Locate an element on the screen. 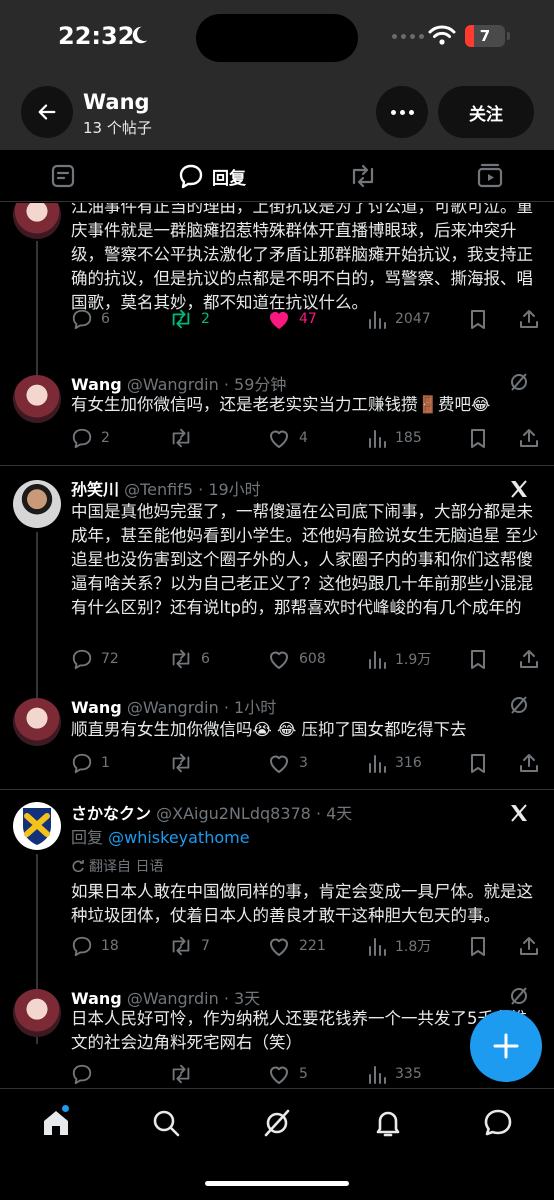 The height and width of the screenshot is (1200, 554). views-button: 2047 is located at coordinates (399, 319).